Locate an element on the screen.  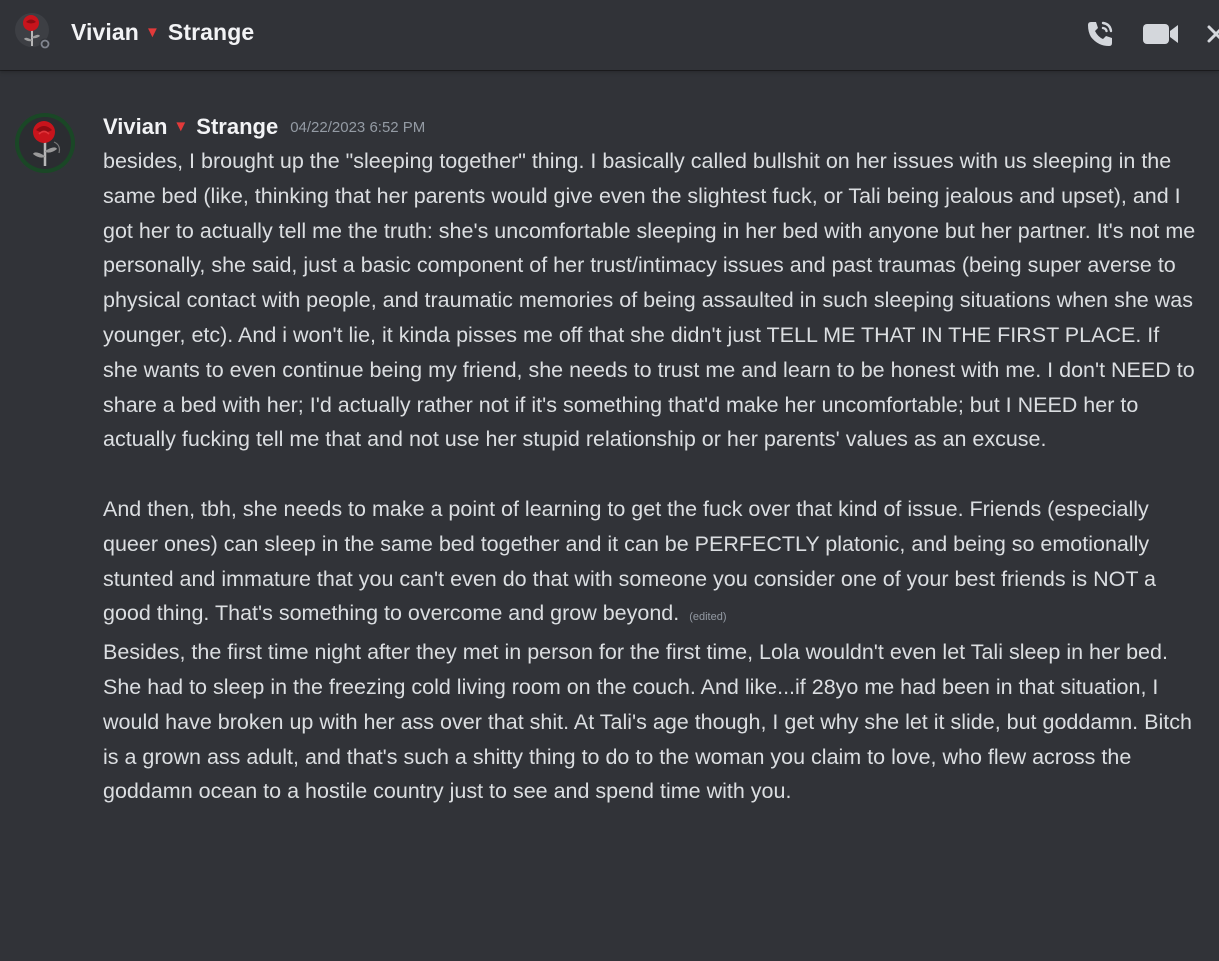
header-name-first: Vivian is located at coordinates (105, 32).